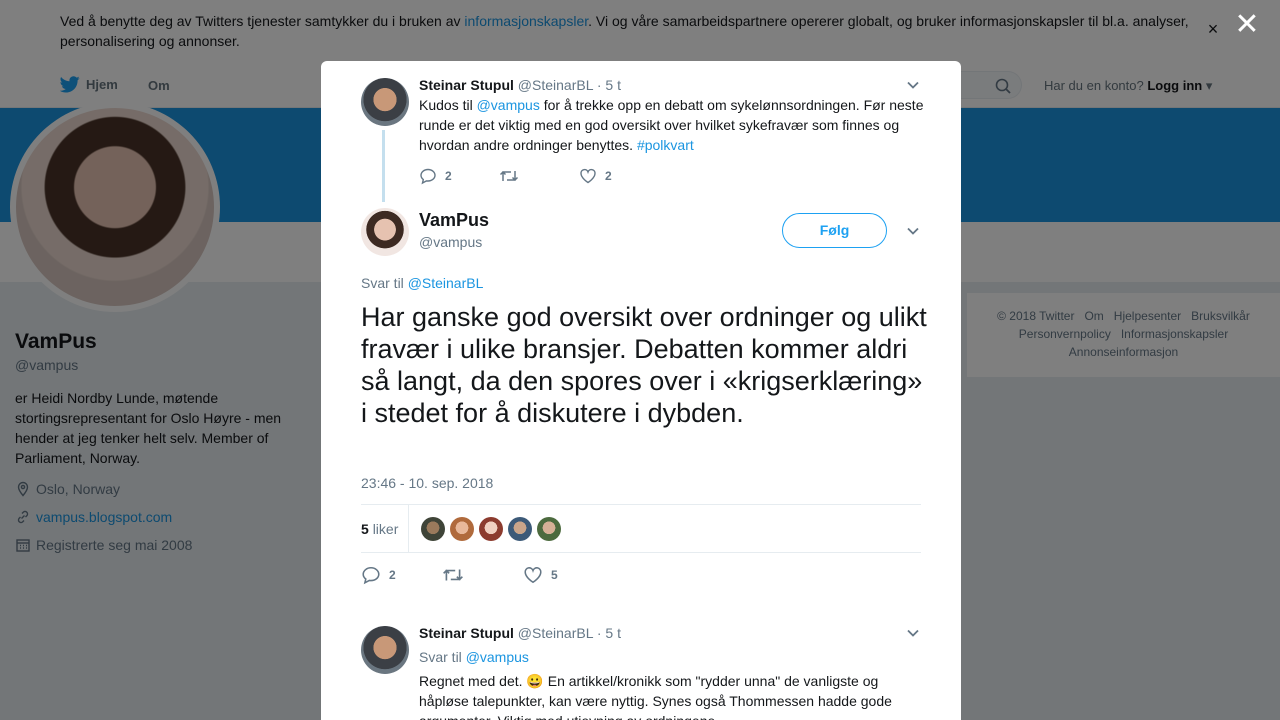 This screenshot has height=720, width=1280. What do you see at coordinates (454, 220) in the screenshot?
I see `author-name: VamPus` at bounding box center [454, 220].